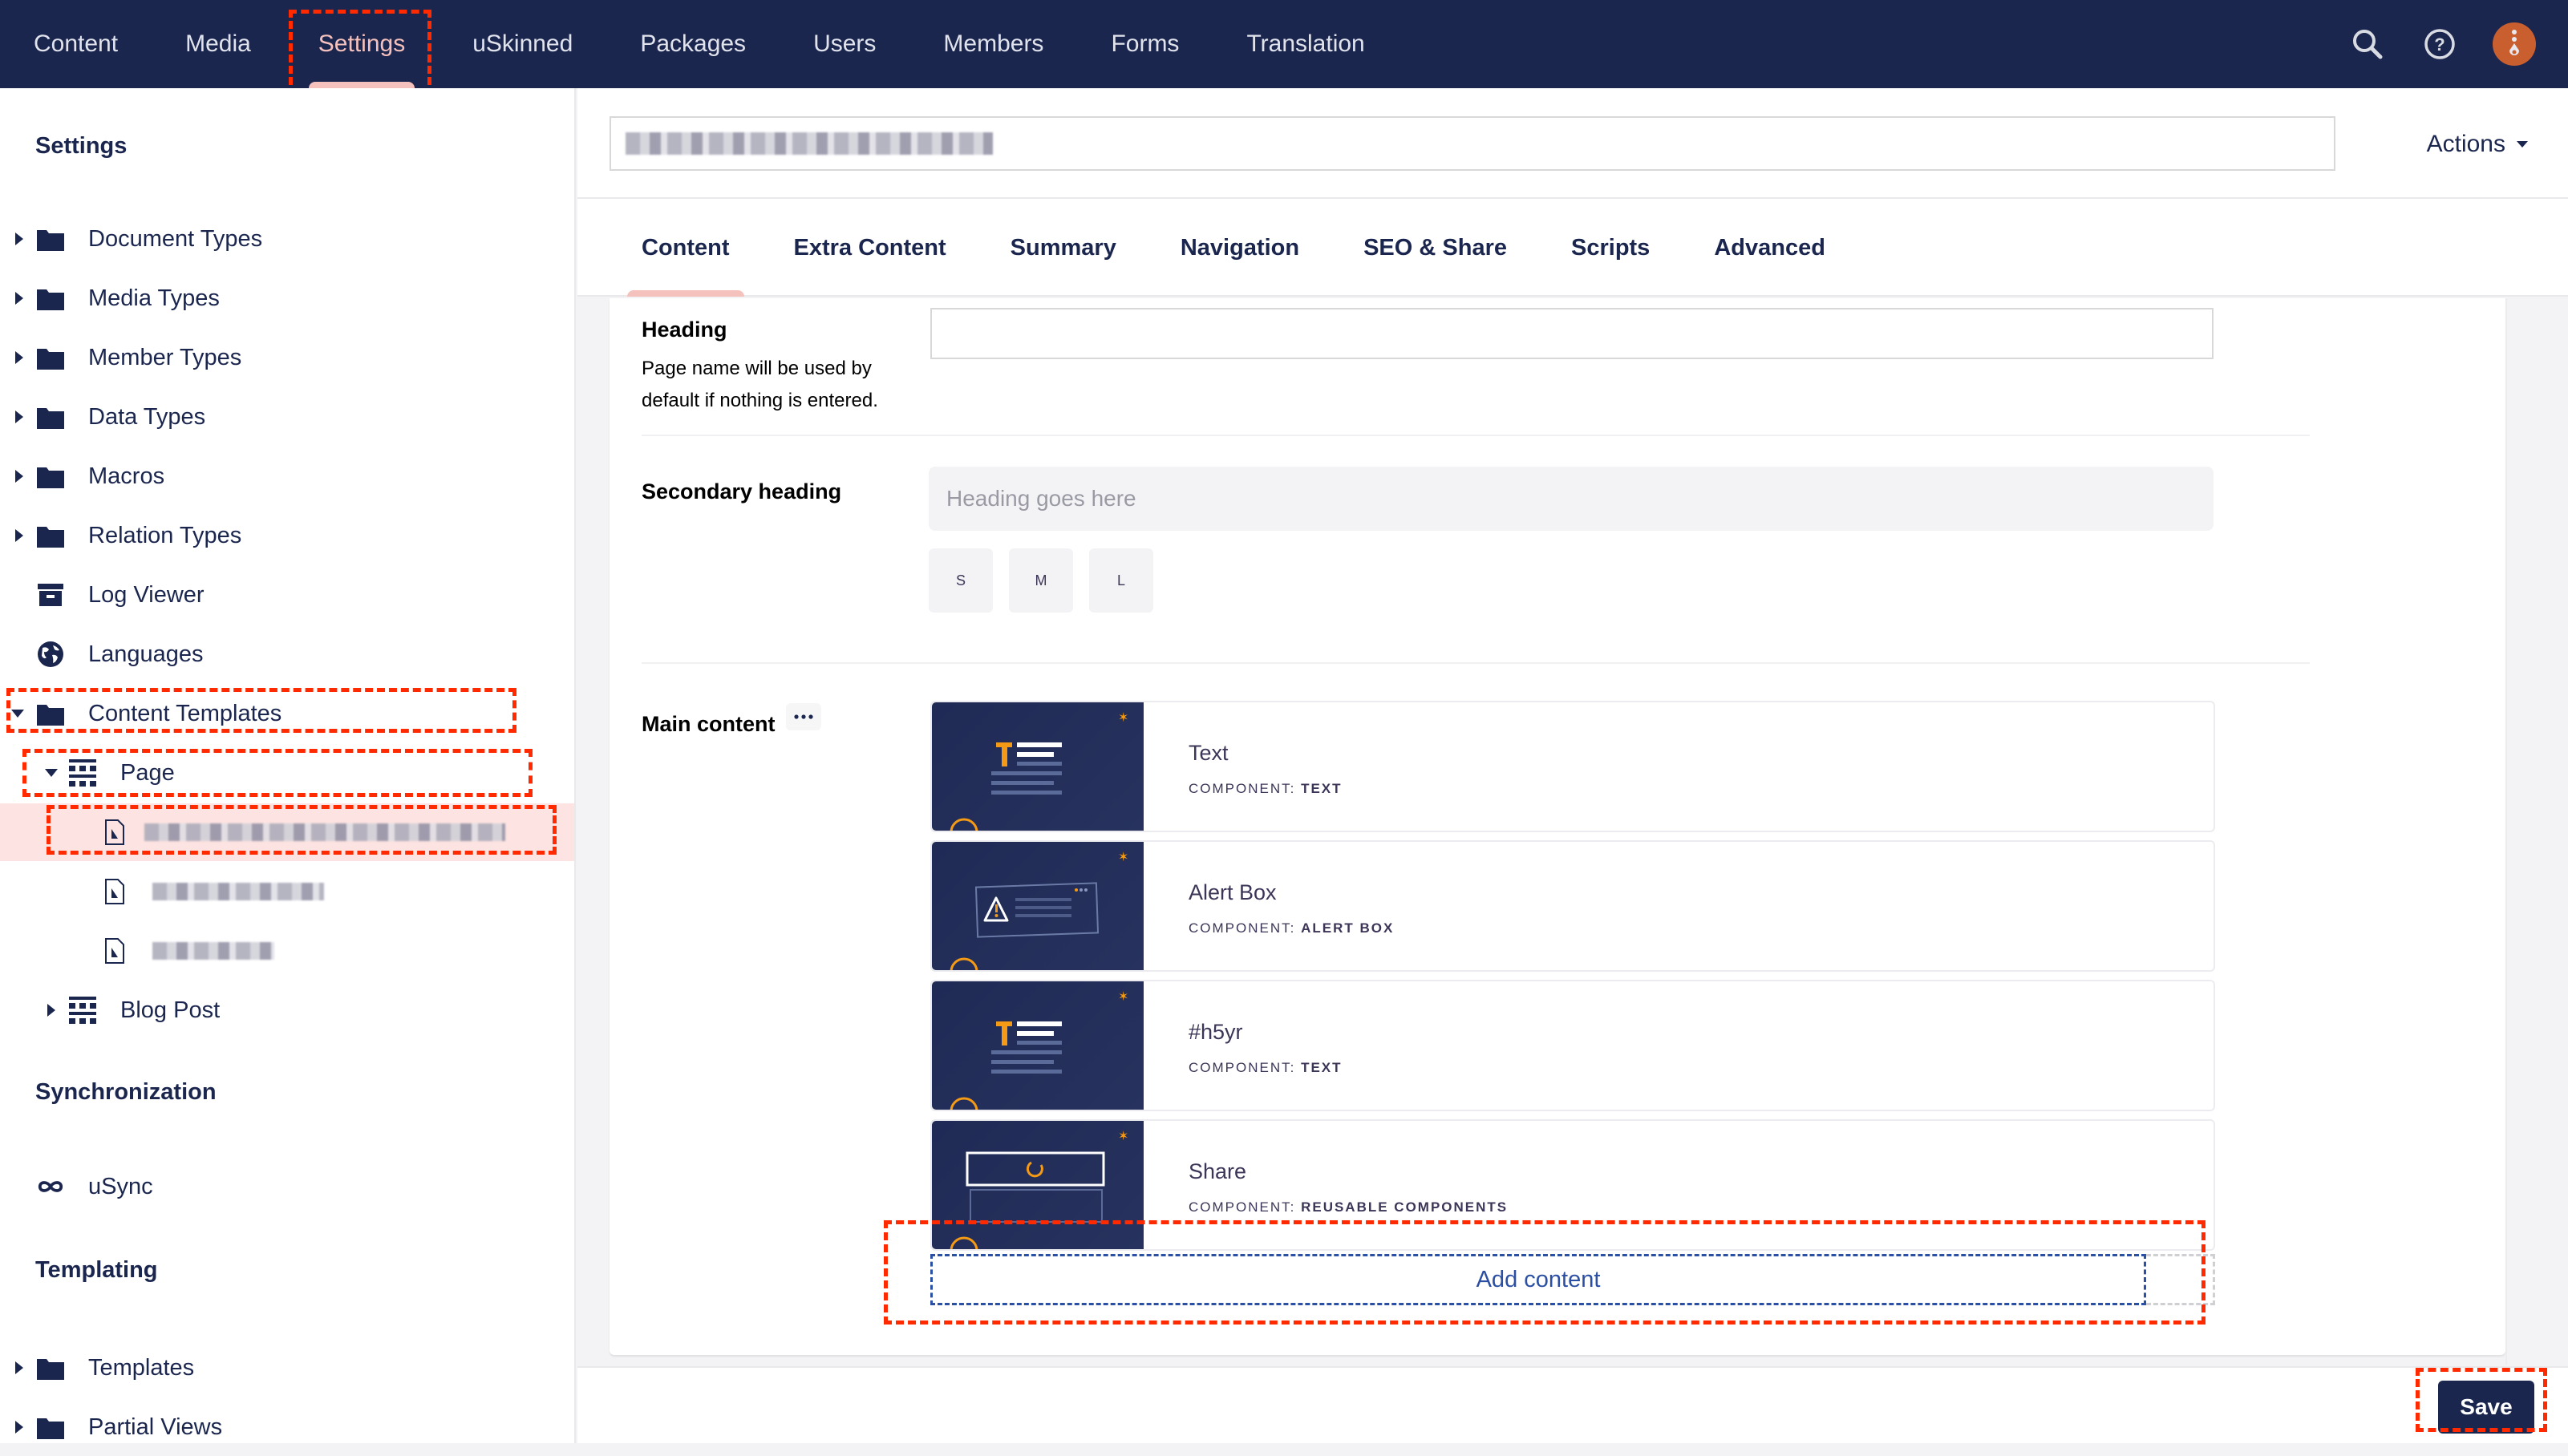  What do you see at coordinates (287, 1186) in the screenshot?
I see `tree-item-usync: uSync` at bounding box center [287, 1186].